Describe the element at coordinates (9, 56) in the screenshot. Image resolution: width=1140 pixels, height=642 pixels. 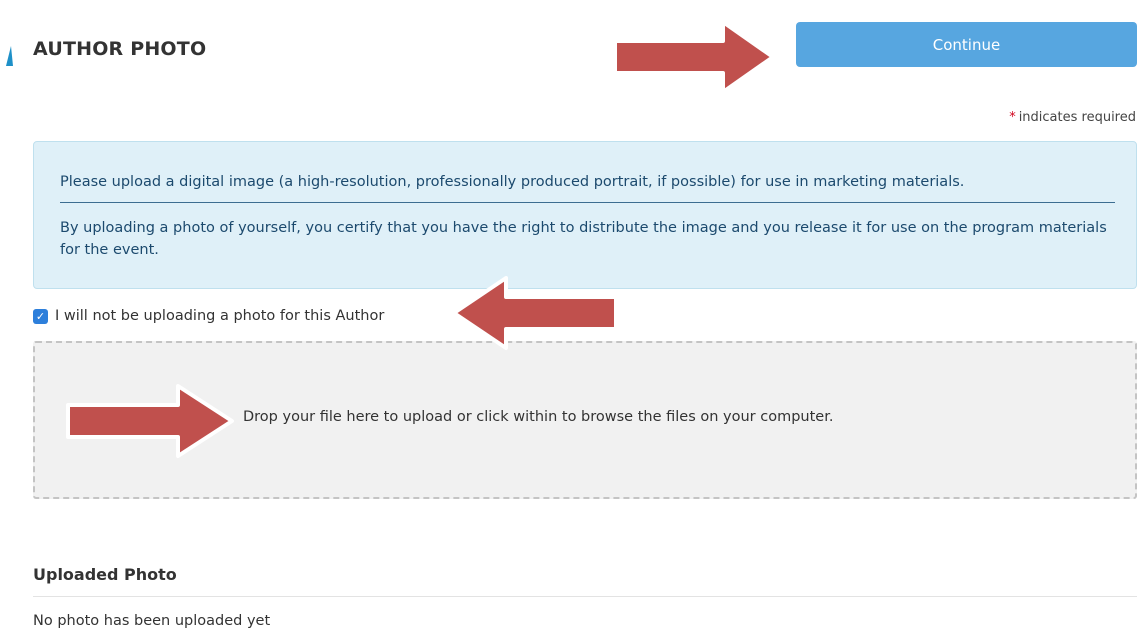
I see `left-edge-marker` at that location.